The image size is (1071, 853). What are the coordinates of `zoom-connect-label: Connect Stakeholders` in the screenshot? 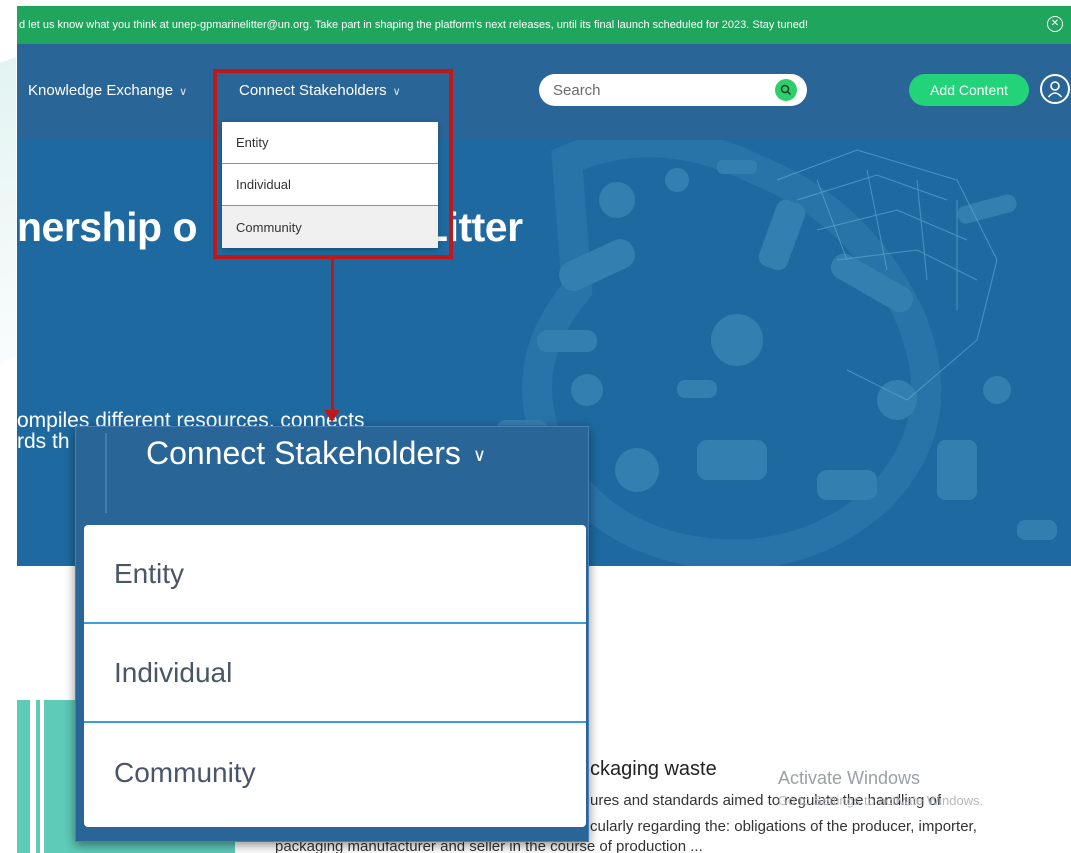 It's located at (303, 453).